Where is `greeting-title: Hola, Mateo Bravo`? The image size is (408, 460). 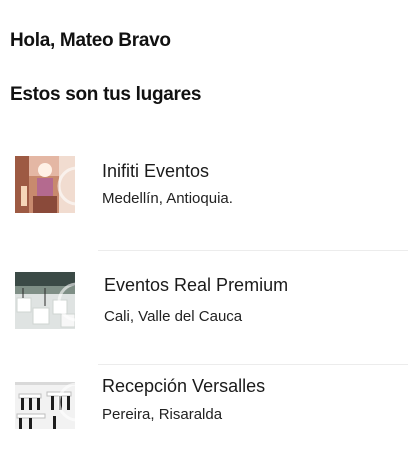 greeting-title: Hola, Mateo Bravo is located at coordinates (90, 40).